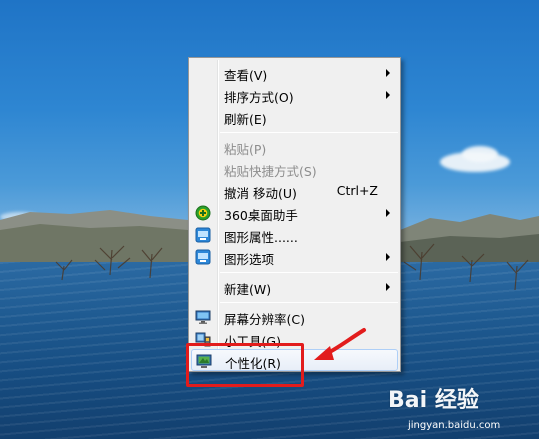 This screenshot has height=439, width=539. I want to click on menu-item-label: 粘贴(P), so click(245, 149).